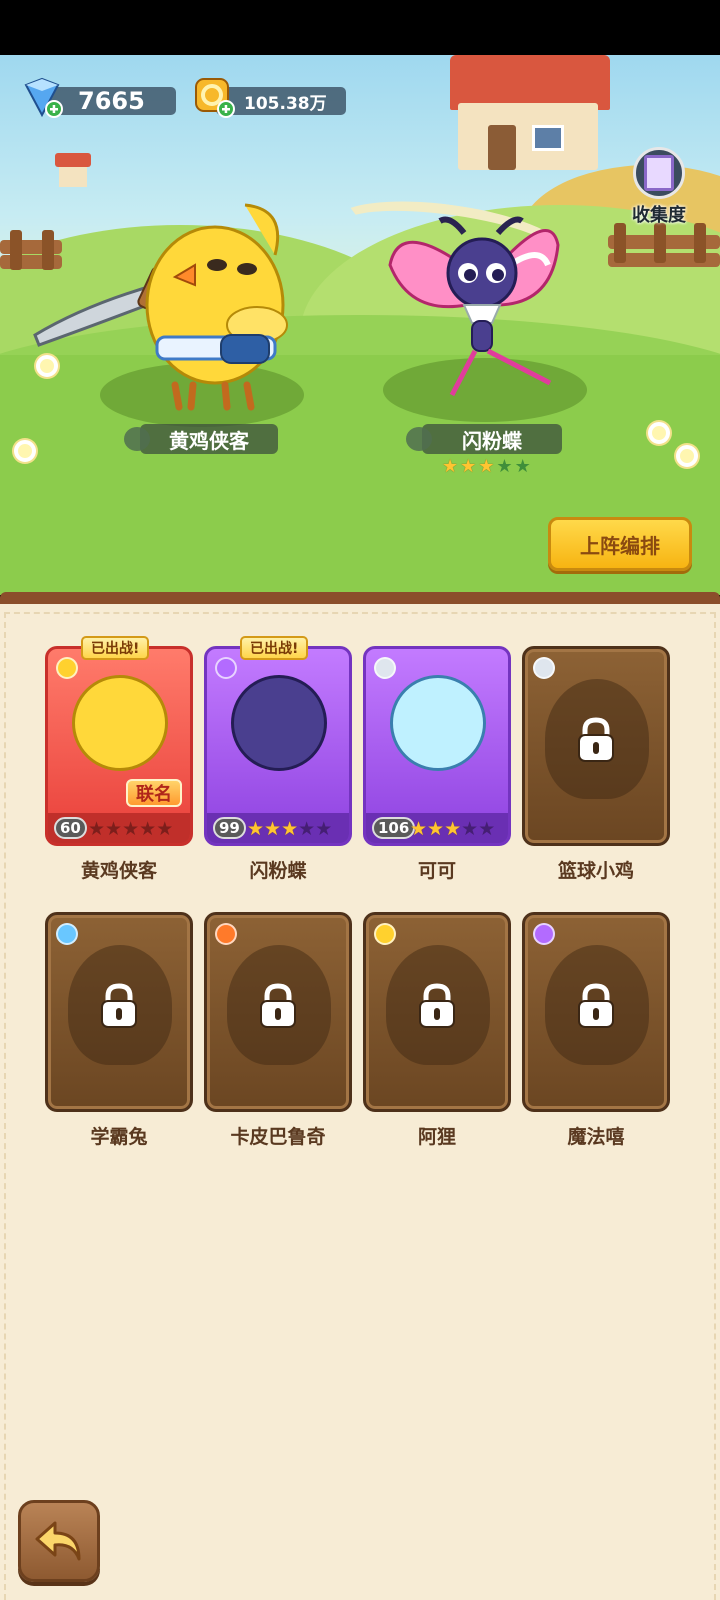 This screenshot has height=1600, width=720. I want to click on hero-card-name: 卡皮巴鲁奇, so click(278, 1137).